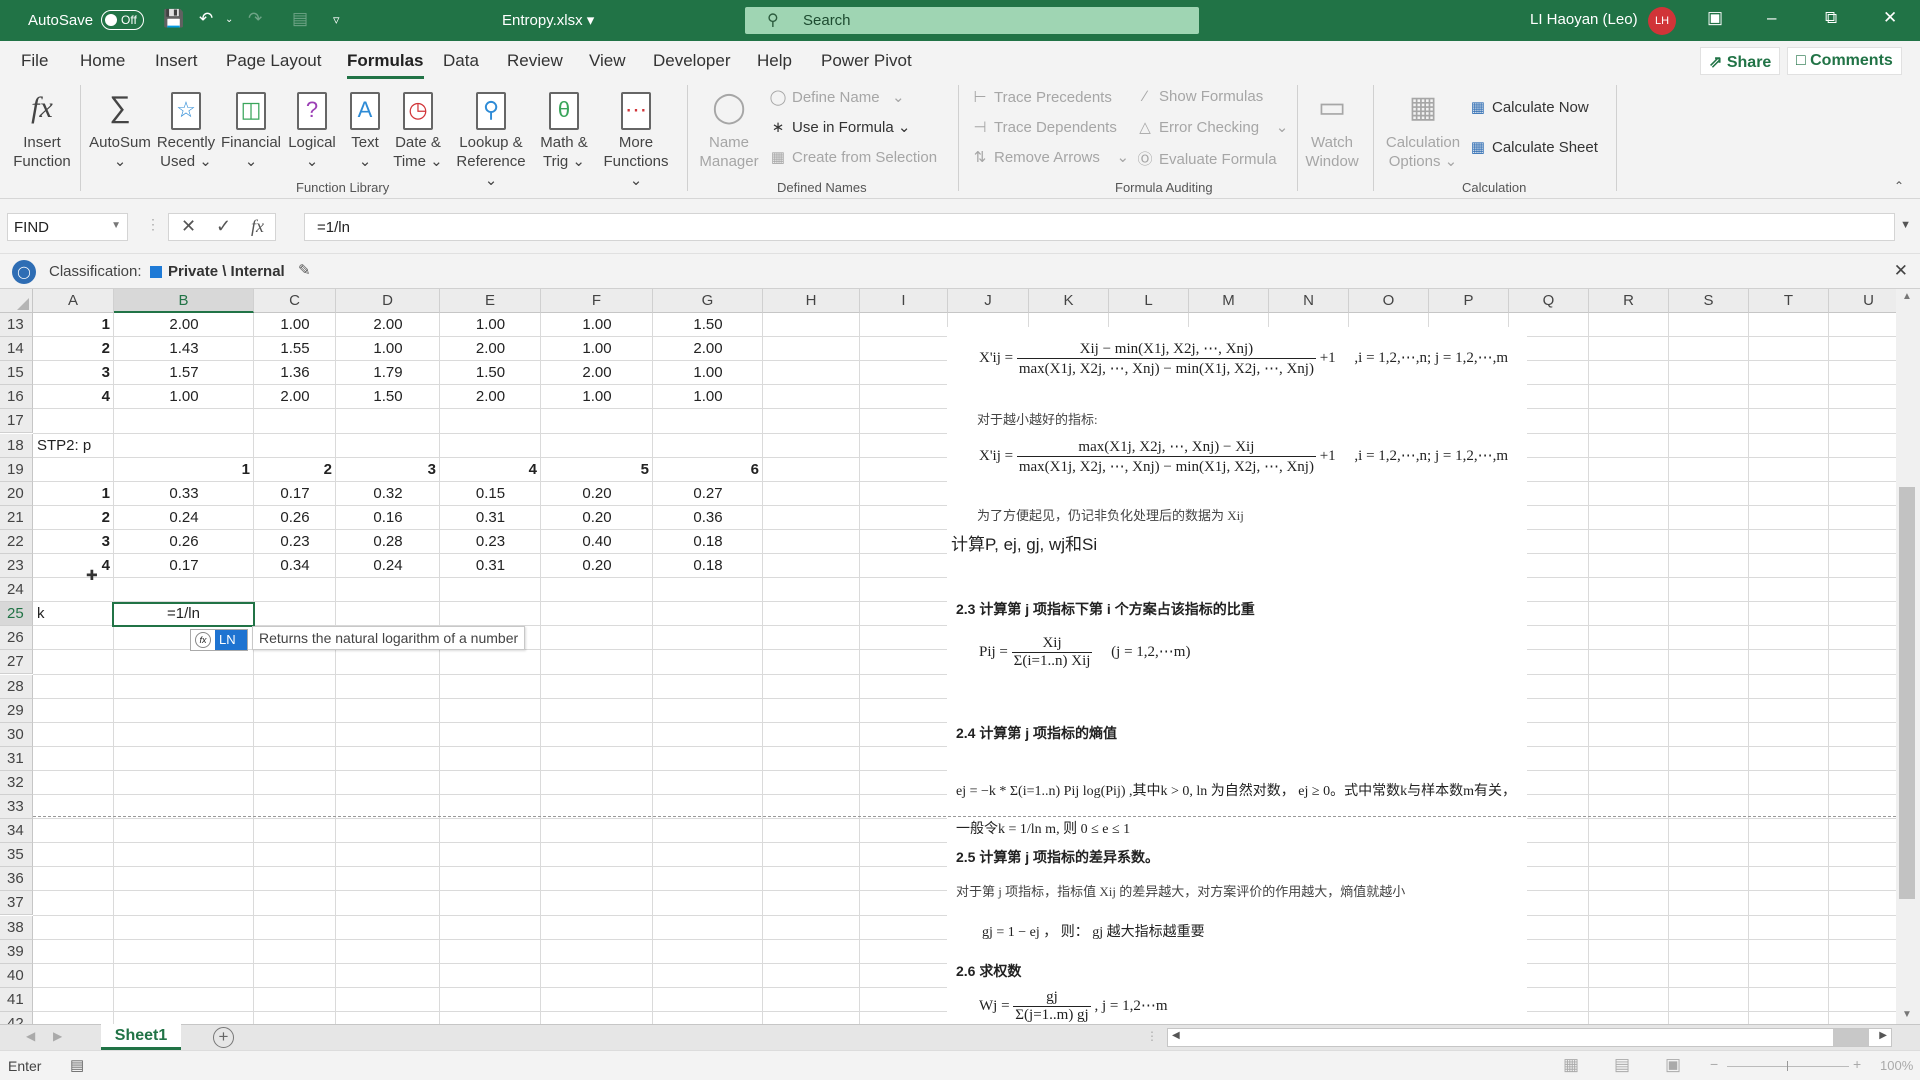  Describe the element at coordinates (1771, 18) in the screenshot. I see `minimize-icon: –` at that location.